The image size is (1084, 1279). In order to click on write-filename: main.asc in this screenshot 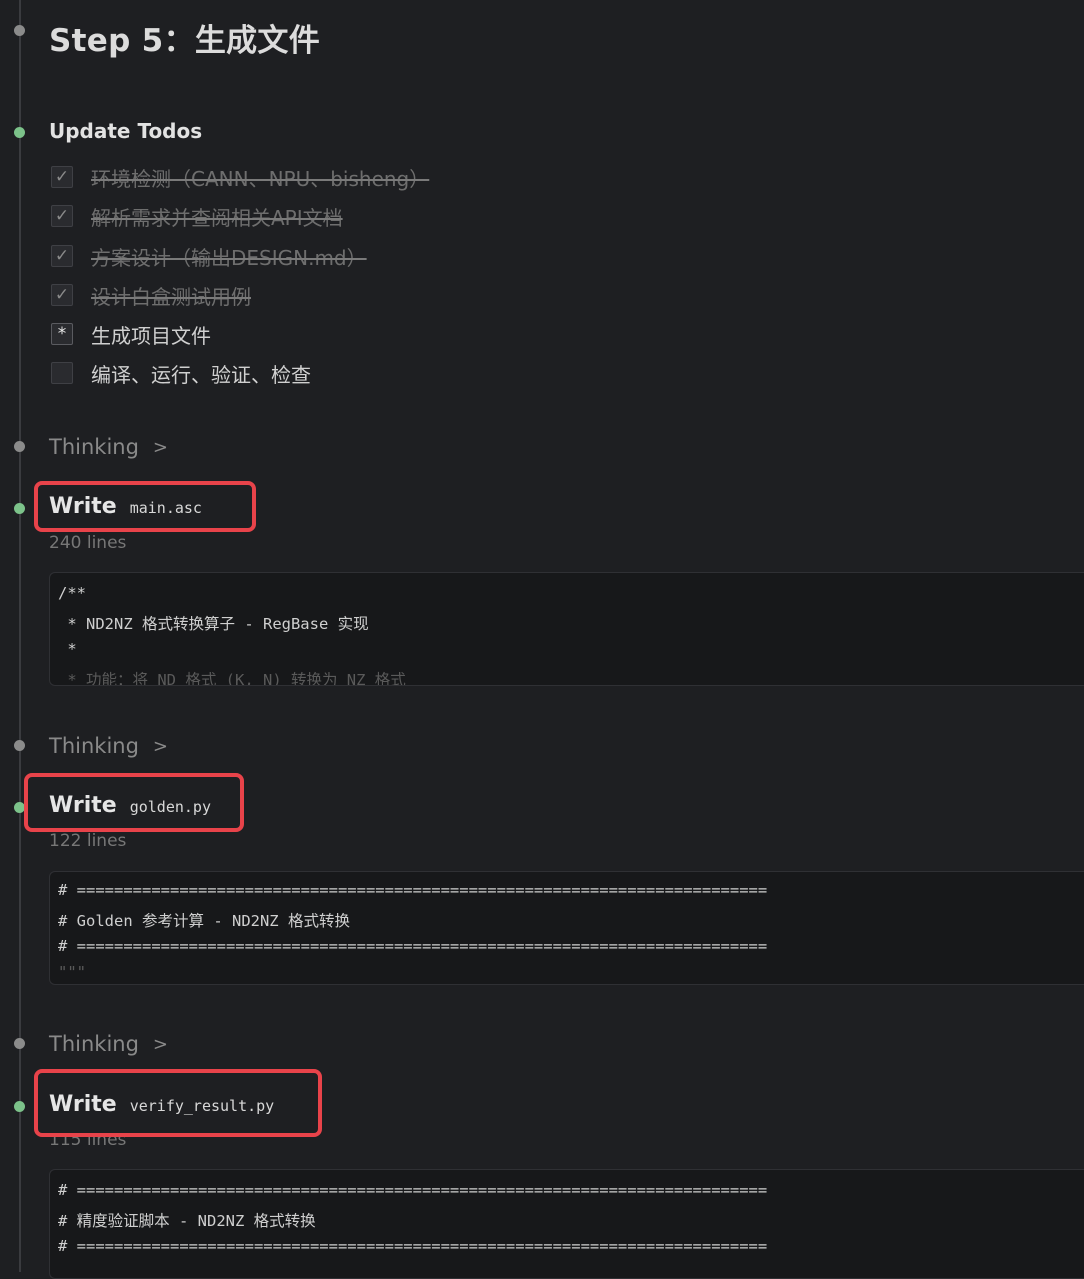, I will do `click(165, 508)`.